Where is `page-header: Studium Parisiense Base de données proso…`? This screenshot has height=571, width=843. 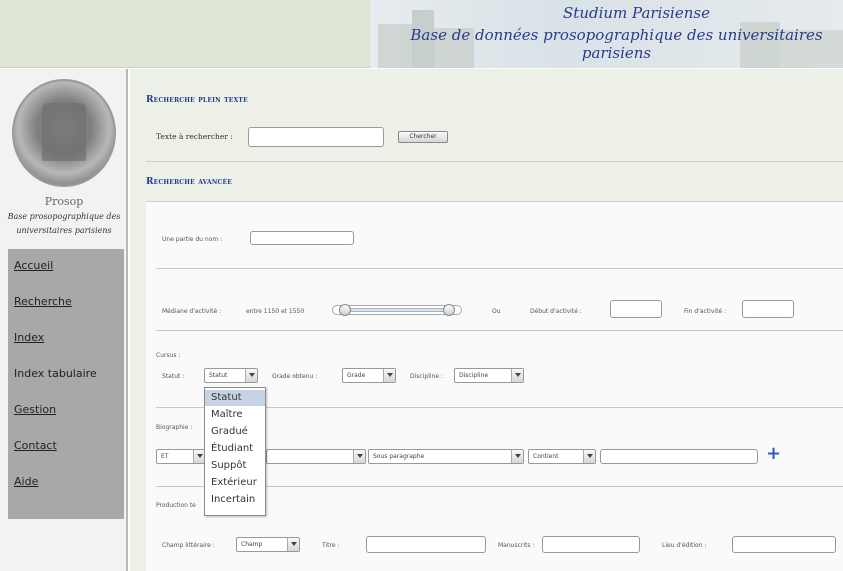
page-header: Studium Parisiense Base de données proso… is located at coordinates (421, 34).